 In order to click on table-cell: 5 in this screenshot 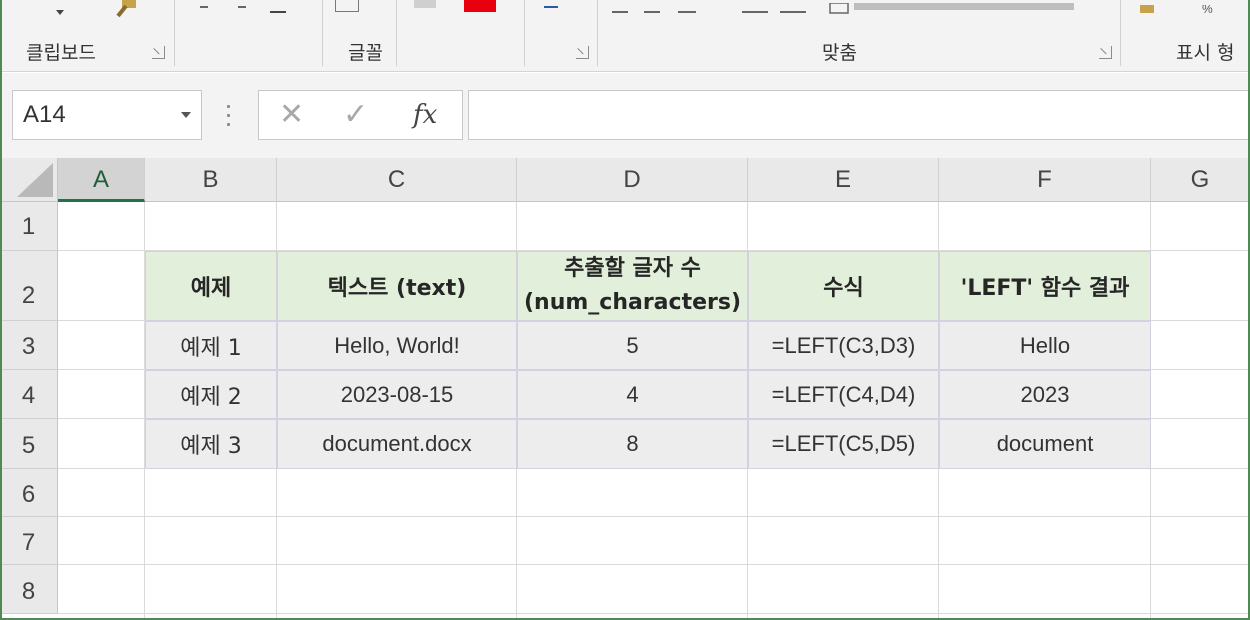, I will do `click(632, 345)`.